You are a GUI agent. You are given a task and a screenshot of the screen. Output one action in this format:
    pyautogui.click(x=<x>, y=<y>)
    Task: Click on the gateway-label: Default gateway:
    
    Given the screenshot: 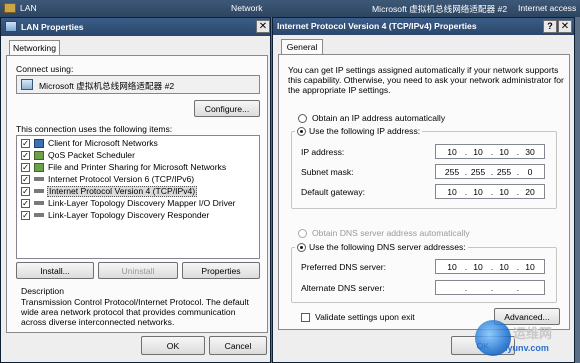 What is the action you would take?
    pyautogui.click(x=333, y=192)
    